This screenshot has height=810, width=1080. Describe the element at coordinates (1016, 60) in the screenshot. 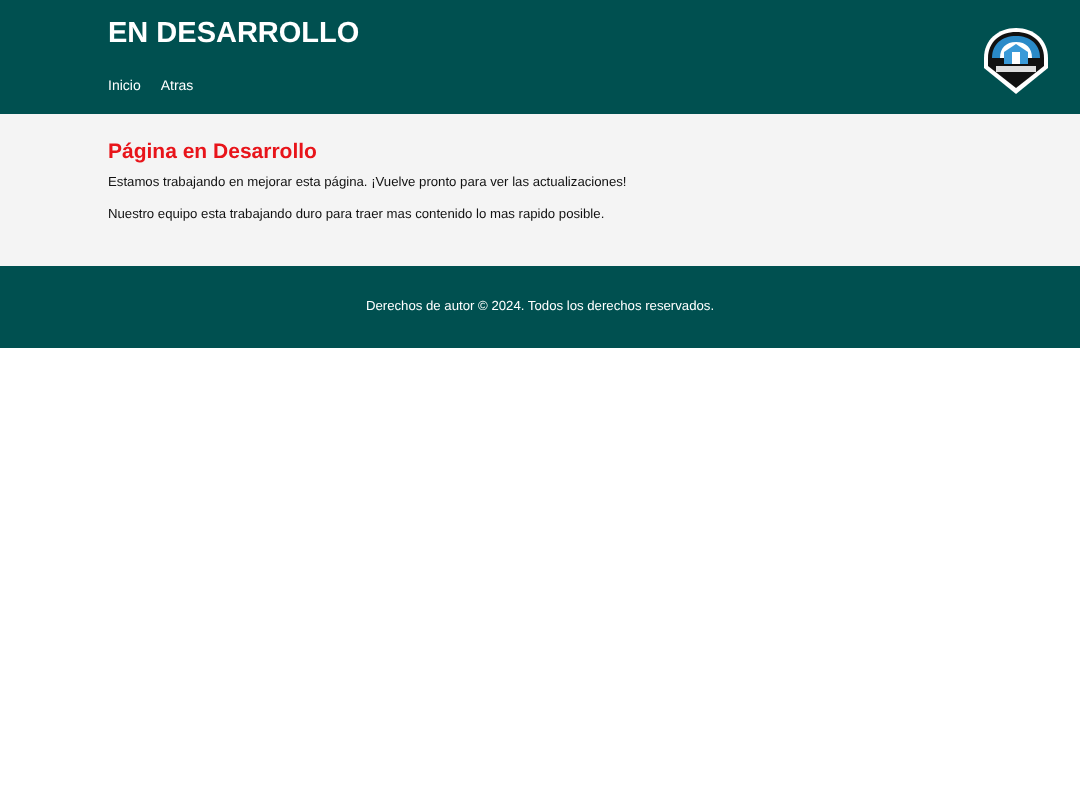

I see `house-logo-icon` at that location.